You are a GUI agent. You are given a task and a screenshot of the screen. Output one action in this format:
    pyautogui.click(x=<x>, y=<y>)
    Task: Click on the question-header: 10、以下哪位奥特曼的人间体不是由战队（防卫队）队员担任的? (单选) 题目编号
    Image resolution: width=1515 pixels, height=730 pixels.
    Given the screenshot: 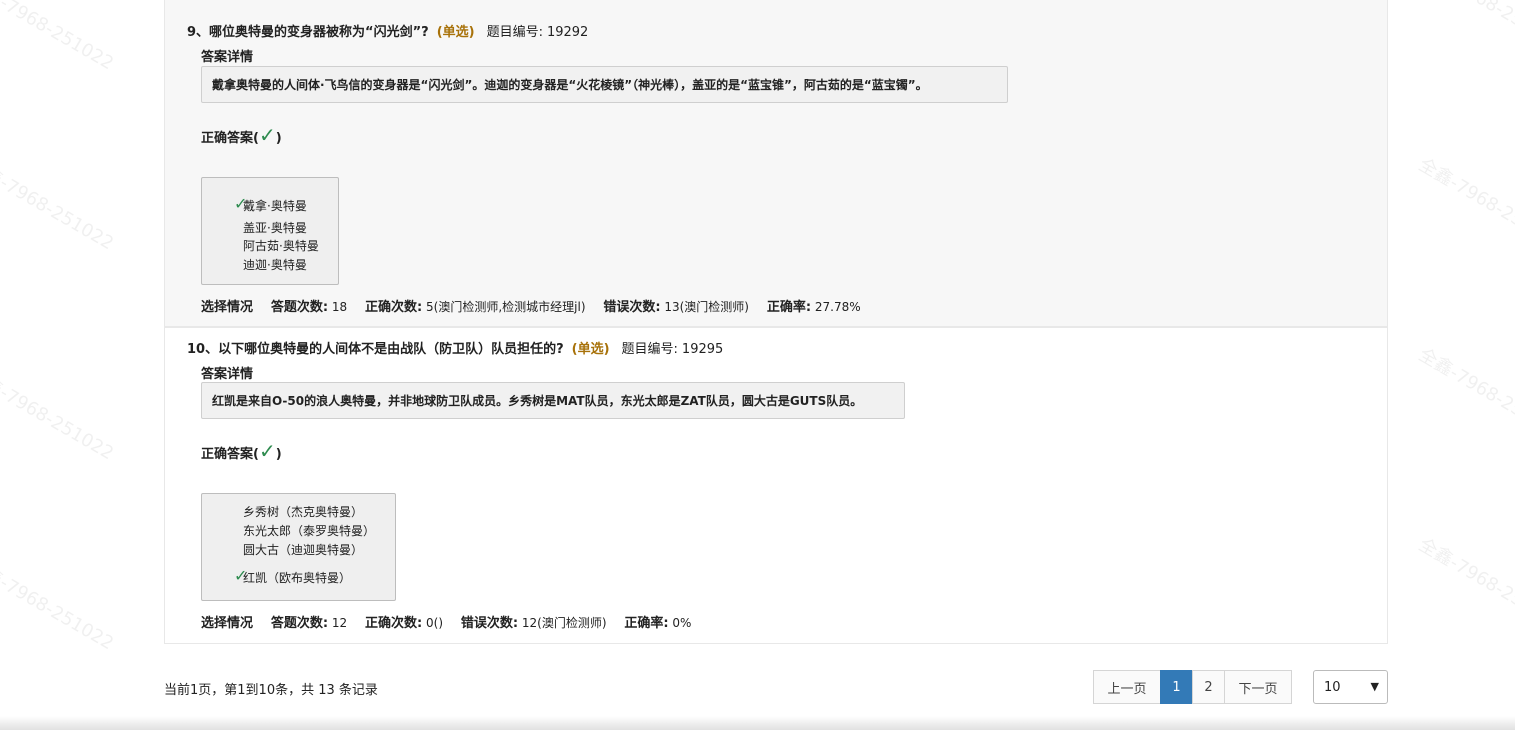 What is the action you would take?
    pyautogui.click(x=455, y=347)
    